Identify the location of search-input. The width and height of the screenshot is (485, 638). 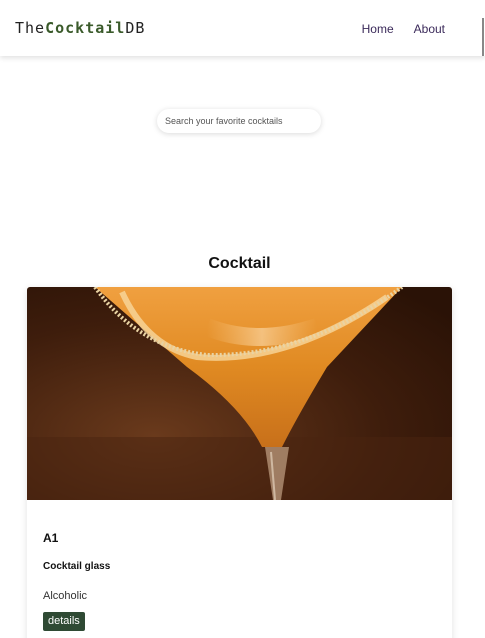
(239, 121).